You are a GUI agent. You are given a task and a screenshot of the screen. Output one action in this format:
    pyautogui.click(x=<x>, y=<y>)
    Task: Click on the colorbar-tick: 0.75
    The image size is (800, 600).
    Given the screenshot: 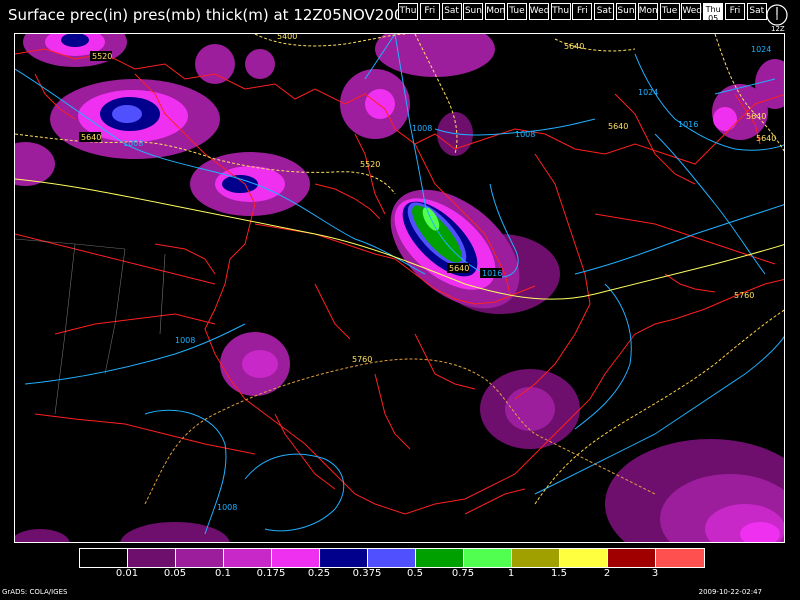 What is the action you would take?
    pyautogui.click(x=463, y=573)
    